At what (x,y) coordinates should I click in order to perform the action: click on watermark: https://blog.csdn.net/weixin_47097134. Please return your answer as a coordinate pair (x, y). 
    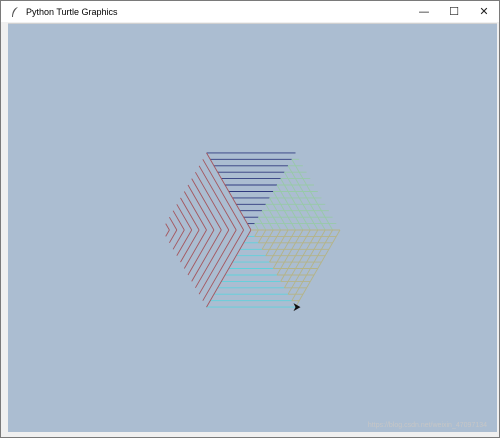
    Looking at the image, I should click on (427, 425).